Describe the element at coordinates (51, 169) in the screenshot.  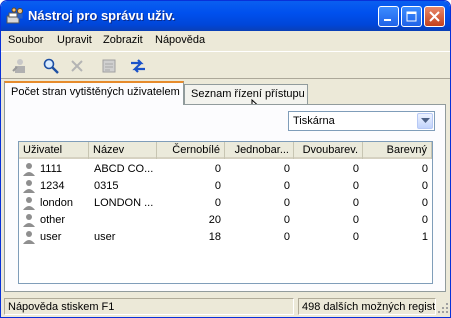
I see `cell-user: 1111` at that location.